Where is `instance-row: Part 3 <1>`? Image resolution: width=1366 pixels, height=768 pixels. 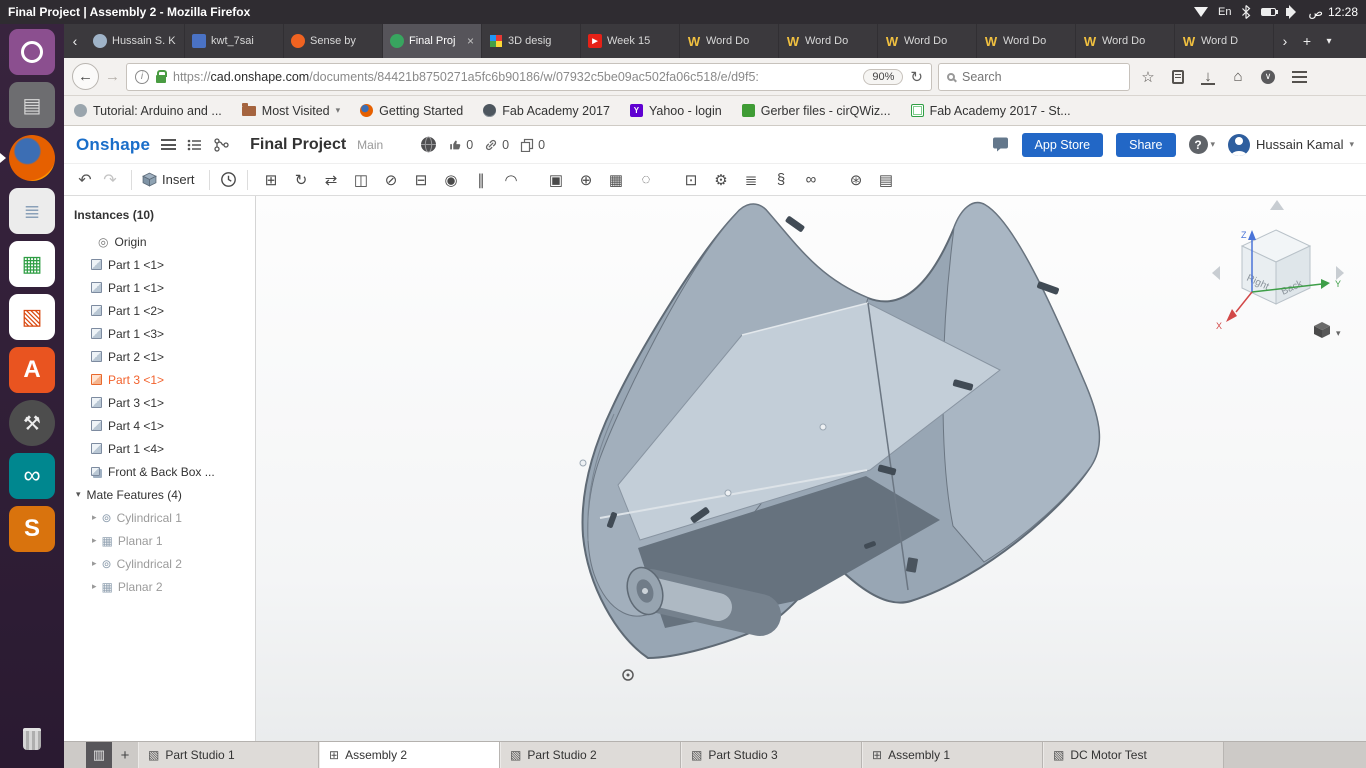
instance-row: Part 3 <1> is located at coordinates (159, 402).